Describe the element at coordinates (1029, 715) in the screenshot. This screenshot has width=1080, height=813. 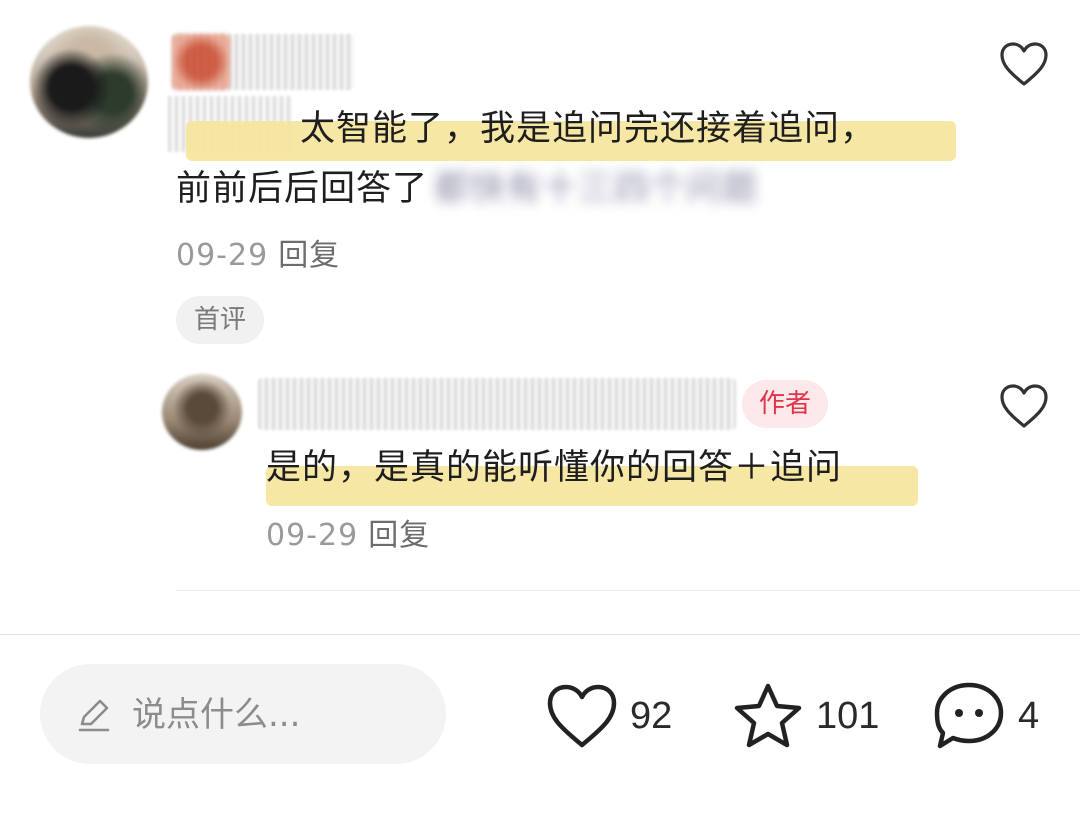
I see `comment-count: 4` at that location.